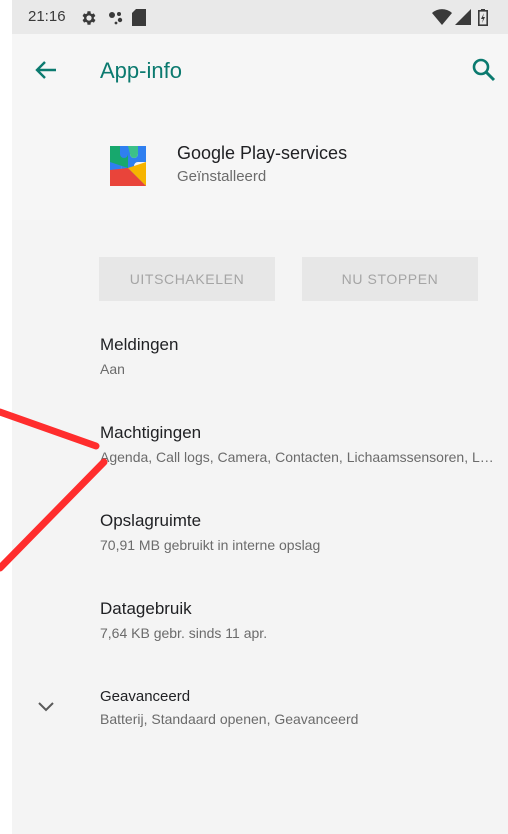 This screenshot has height=834, width=508. I want to click on list-item-subtitle: 7,64 KB gebr. sinds 11 apr., so click(184, 633).